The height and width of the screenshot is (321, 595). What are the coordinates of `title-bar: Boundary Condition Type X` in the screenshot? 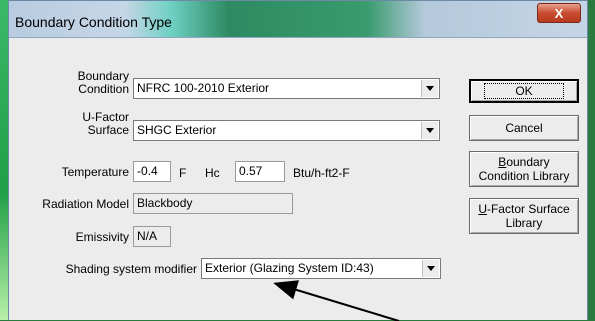 It's located at (298, 19).